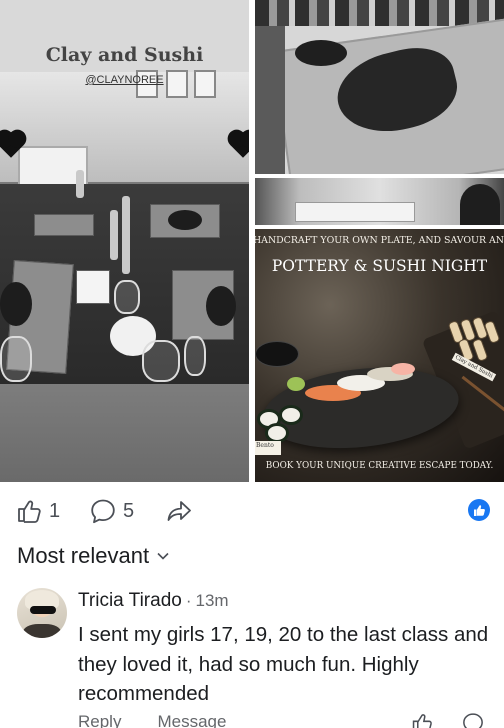 This screenshot has height=728, width=504. I want to click on reply-link: Reply, so click(99, 720).